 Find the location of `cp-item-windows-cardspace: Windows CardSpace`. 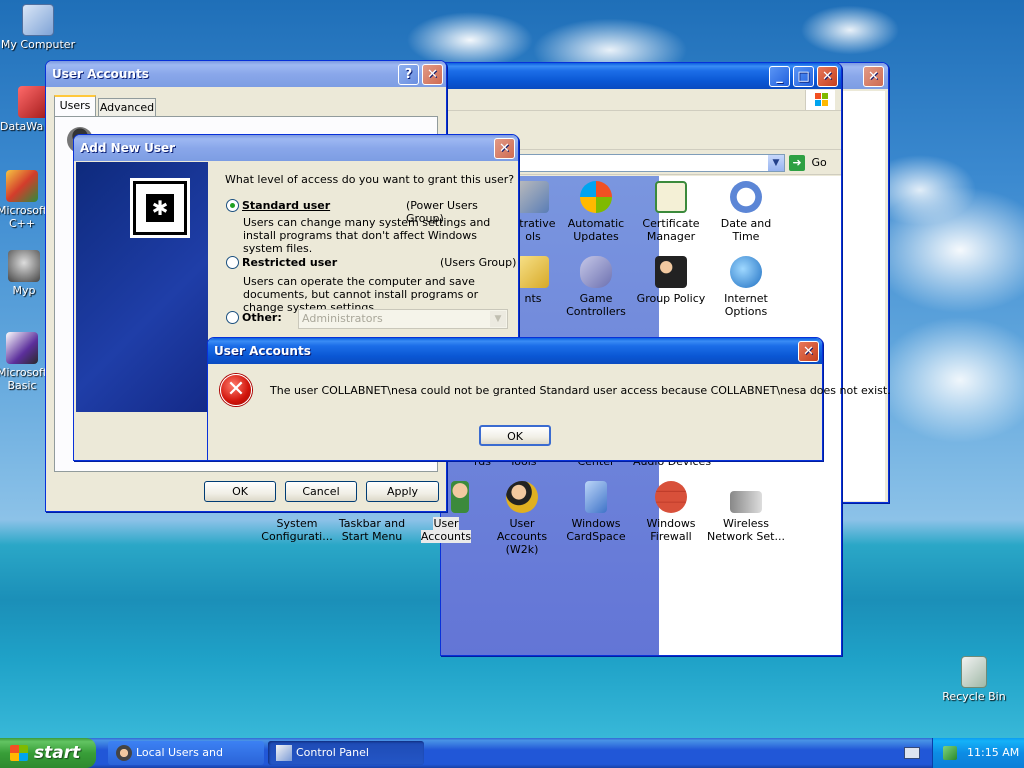

cp-item-windows-cardspace: Windows CardSpace is located at coordinates (596, 512).